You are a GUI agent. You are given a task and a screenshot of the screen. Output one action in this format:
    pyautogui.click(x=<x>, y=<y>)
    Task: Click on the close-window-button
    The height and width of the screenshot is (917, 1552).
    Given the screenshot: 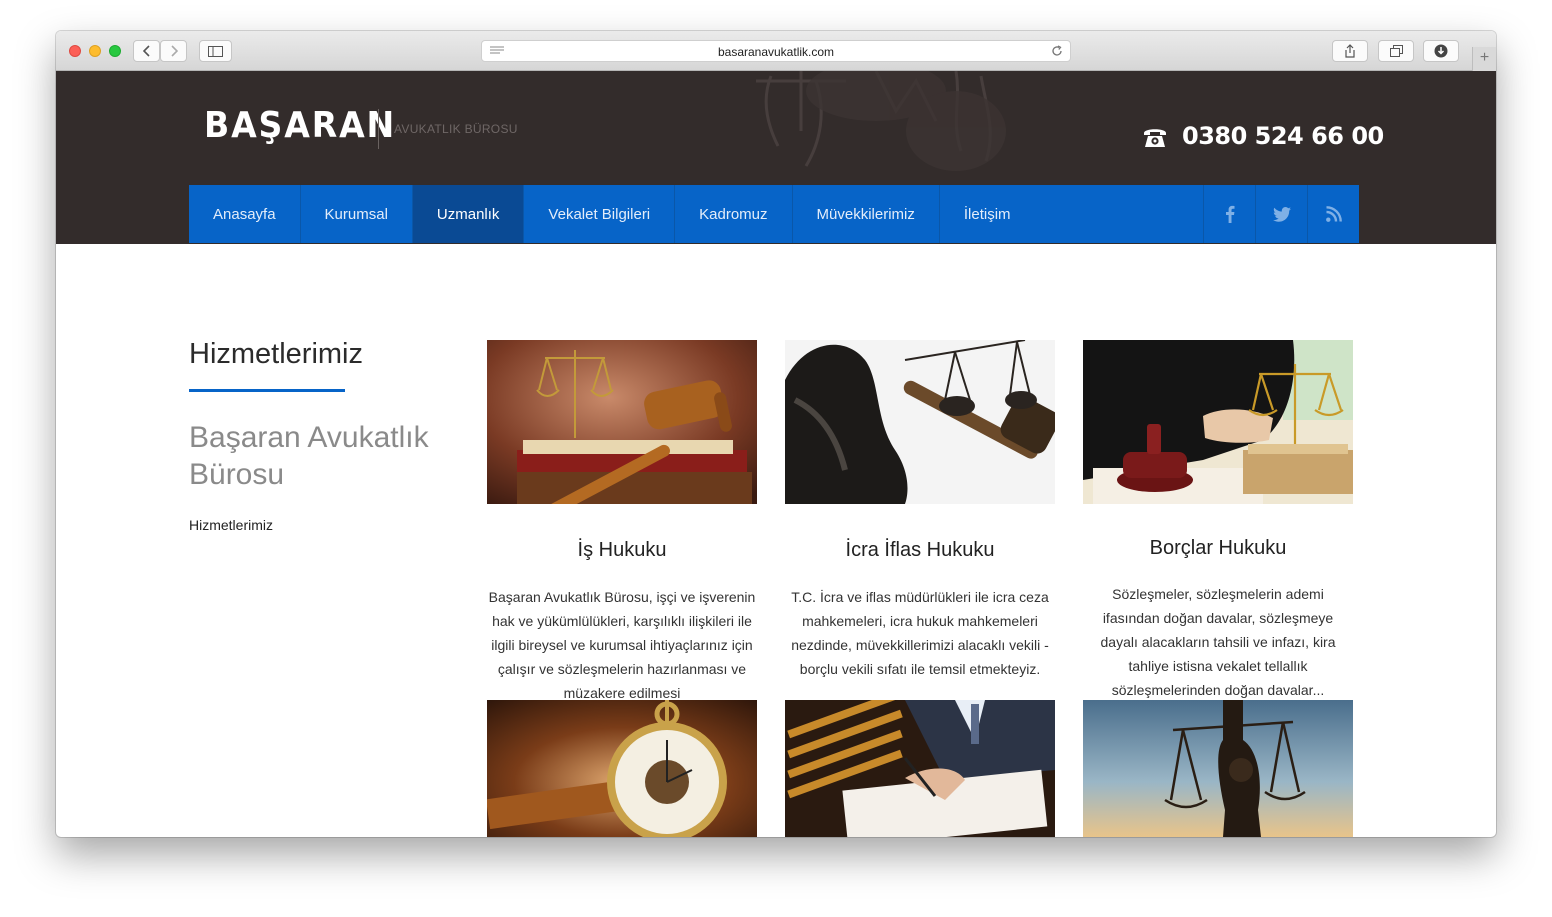 What is the action you would take?
    pyautogui.click(x=75, y=51)
    